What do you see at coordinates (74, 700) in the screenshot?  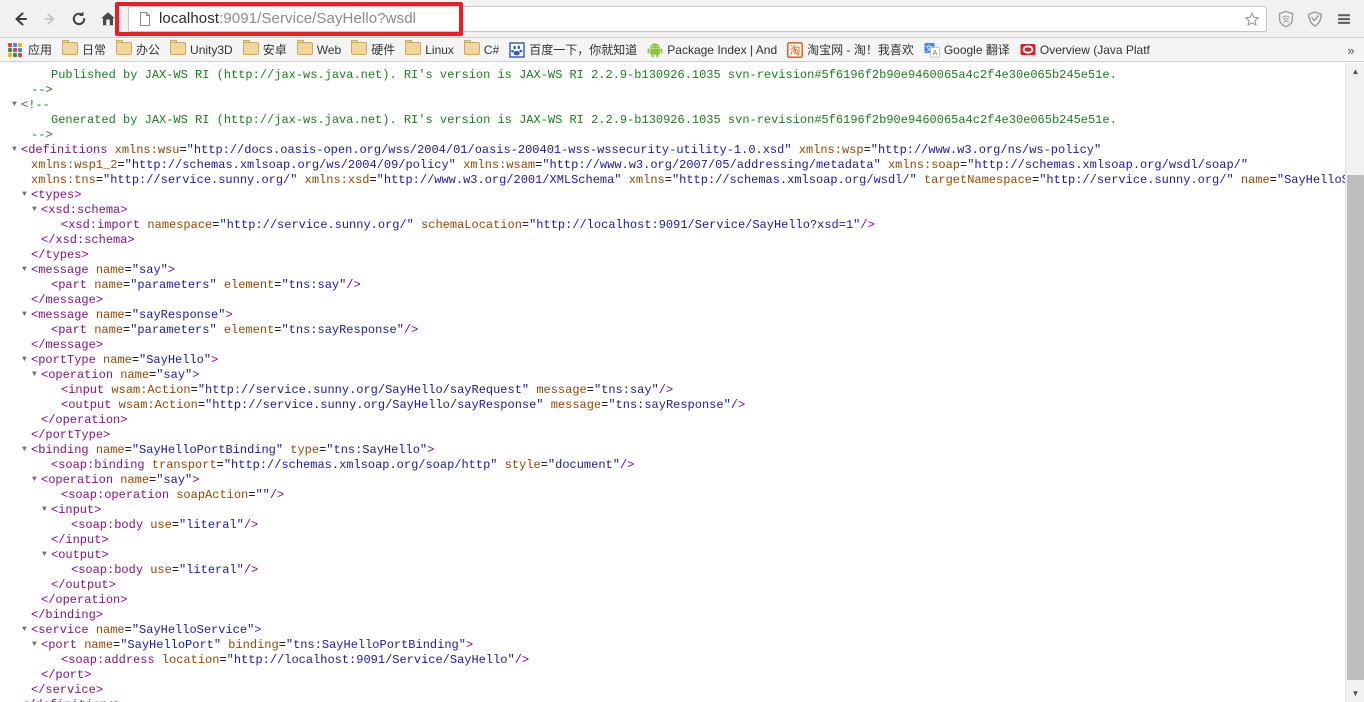 I see `xml-token-tg: definitions` at bounding box center [74, 700].